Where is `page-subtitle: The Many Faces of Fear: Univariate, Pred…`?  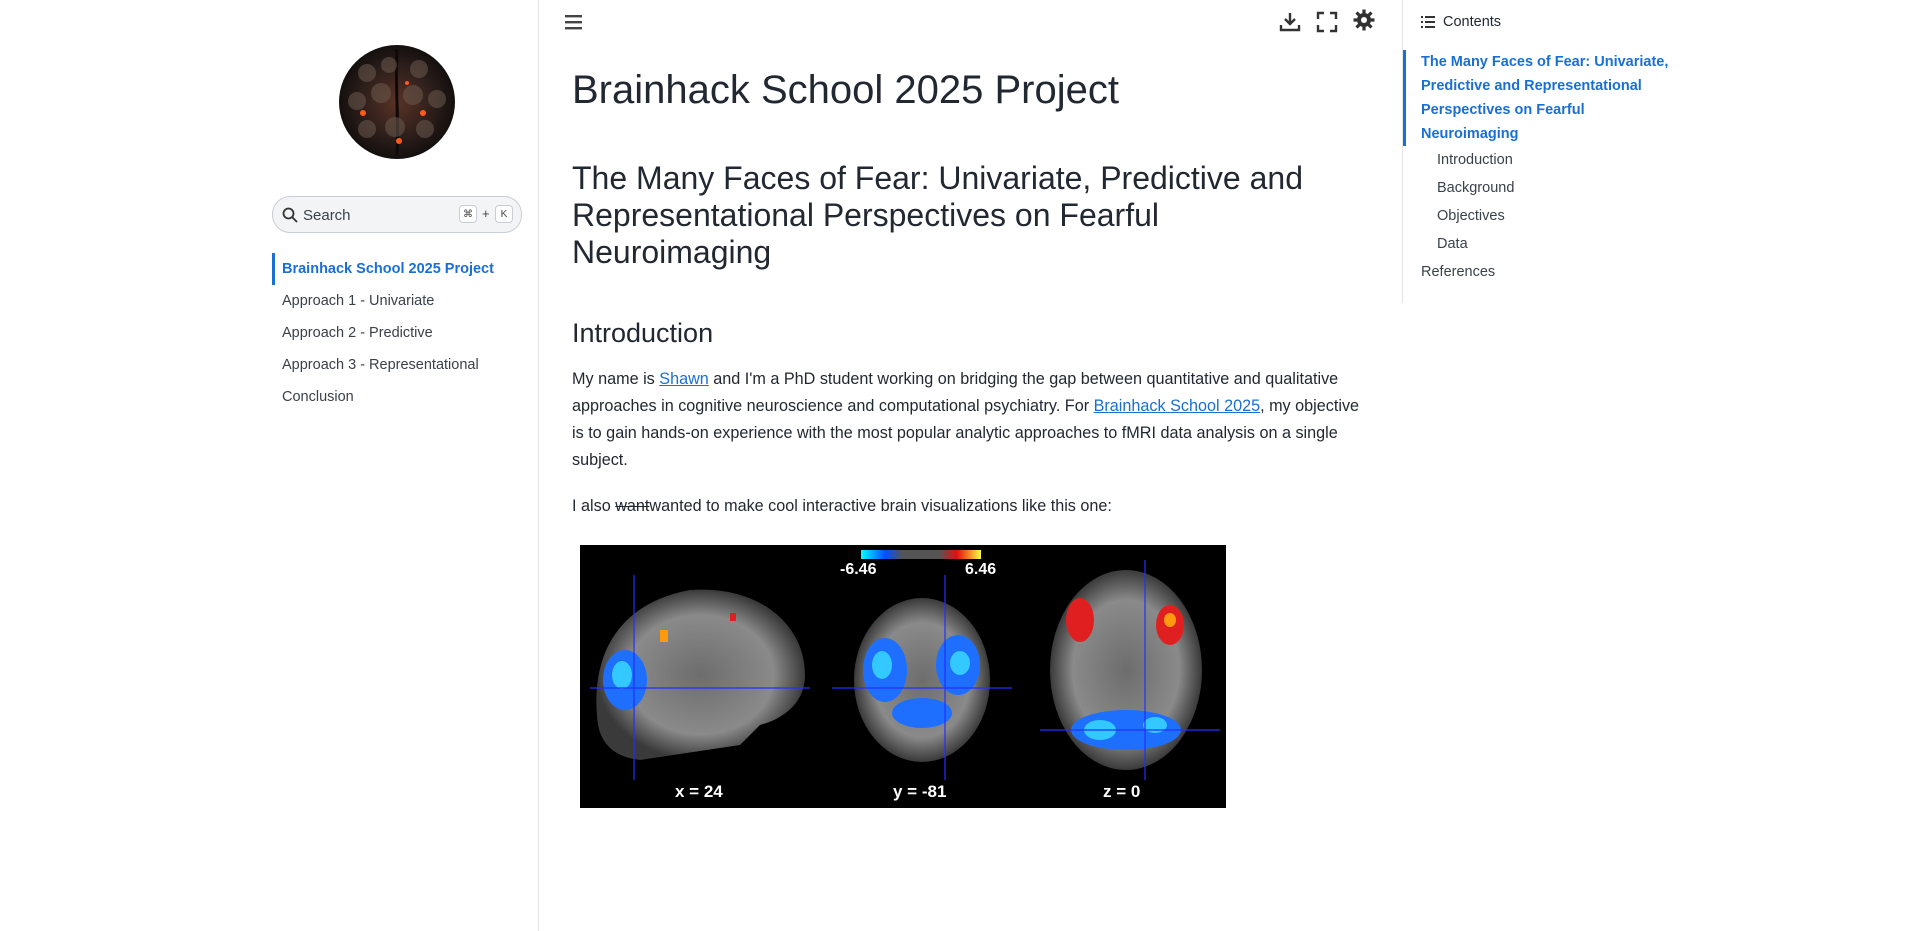 page-subtitle: The Many Faces of Fear: Univariate, Pred… is located at coordinates (937, 215).